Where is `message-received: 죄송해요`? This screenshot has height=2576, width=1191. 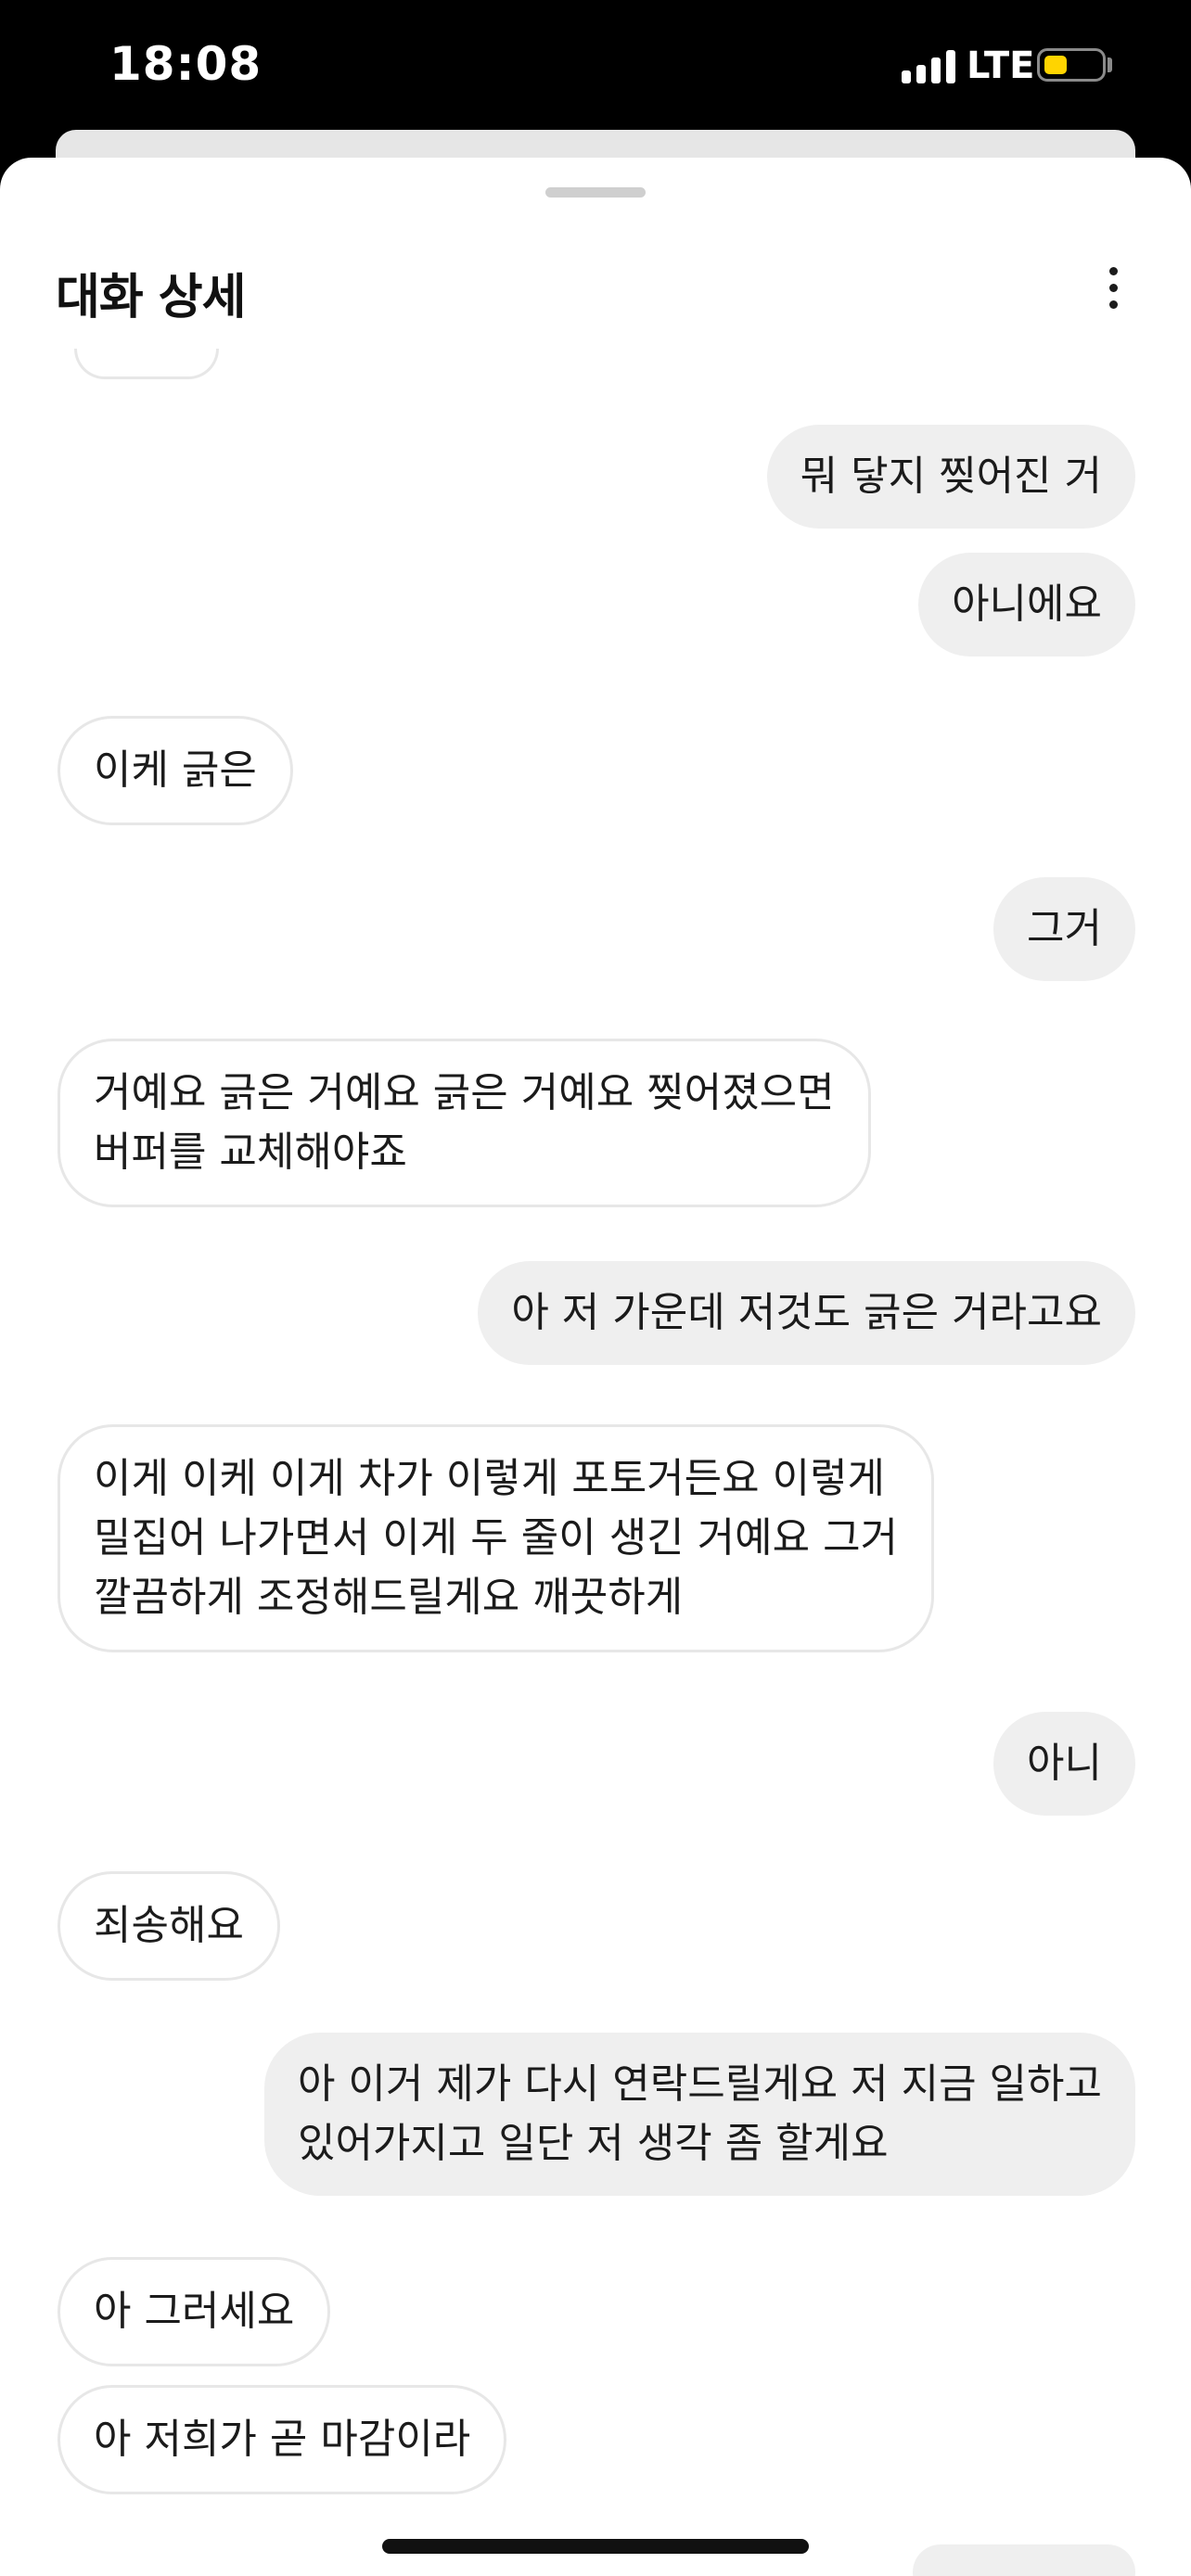
message-received: 죄송해요 is located at coordinates (169, 1926).